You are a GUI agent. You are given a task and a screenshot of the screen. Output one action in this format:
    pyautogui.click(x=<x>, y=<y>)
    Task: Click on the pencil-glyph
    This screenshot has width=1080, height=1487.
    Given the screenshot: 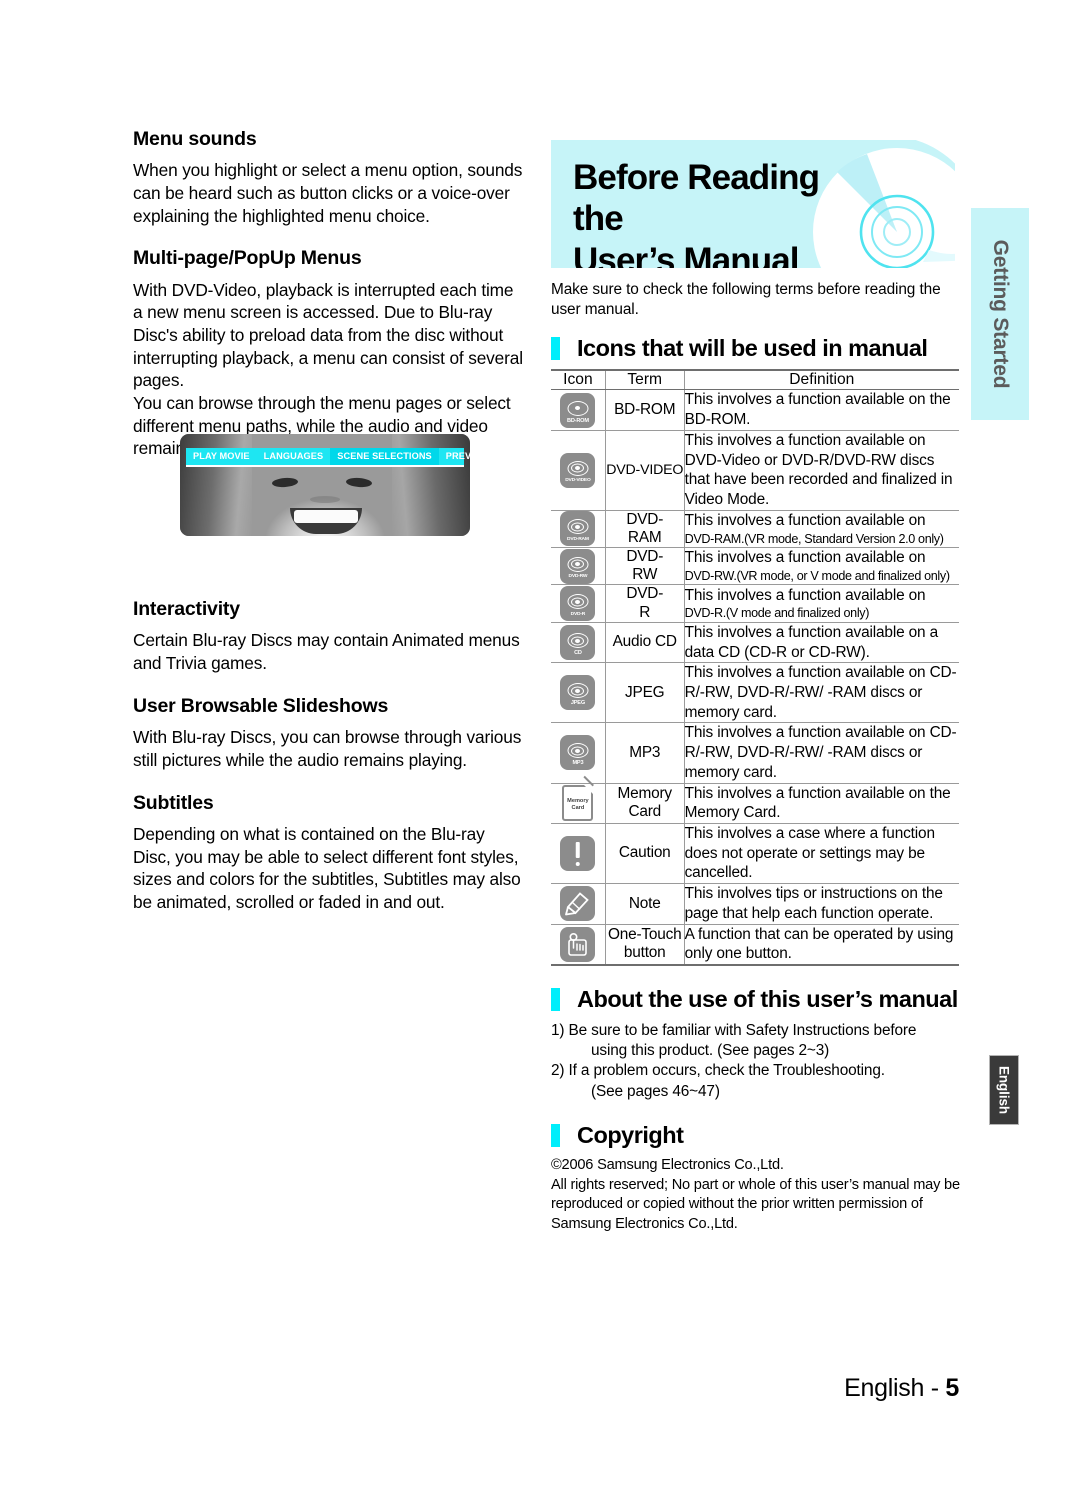 What is the action you would take?
    pyautogui.click(x=577, y=904)
    